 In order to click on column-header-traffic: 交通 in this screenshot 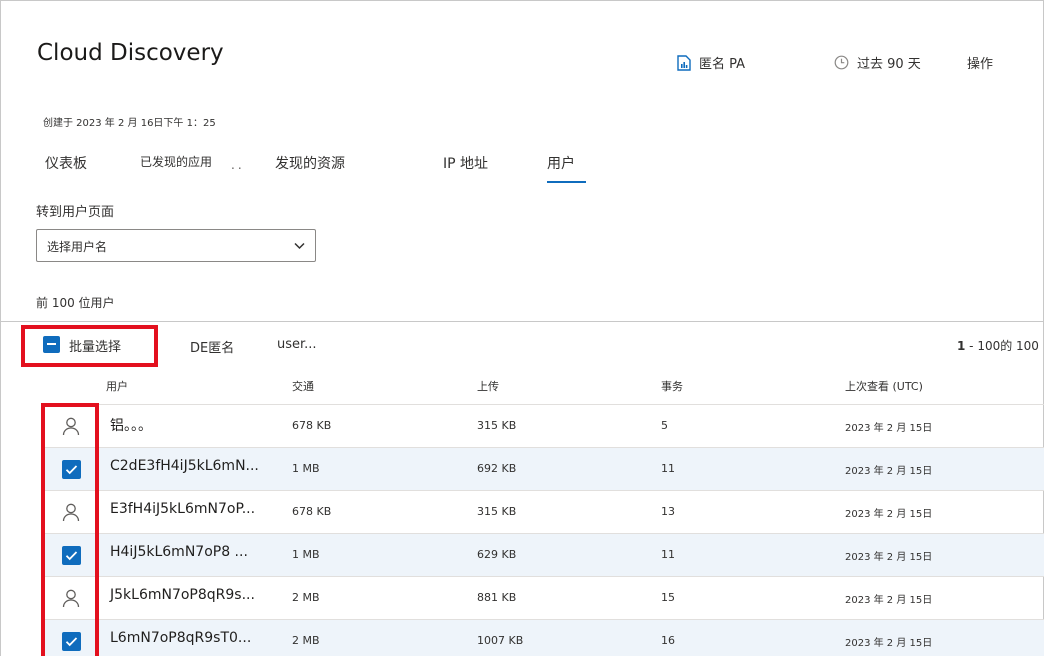, I will do `click(303, 386)`.